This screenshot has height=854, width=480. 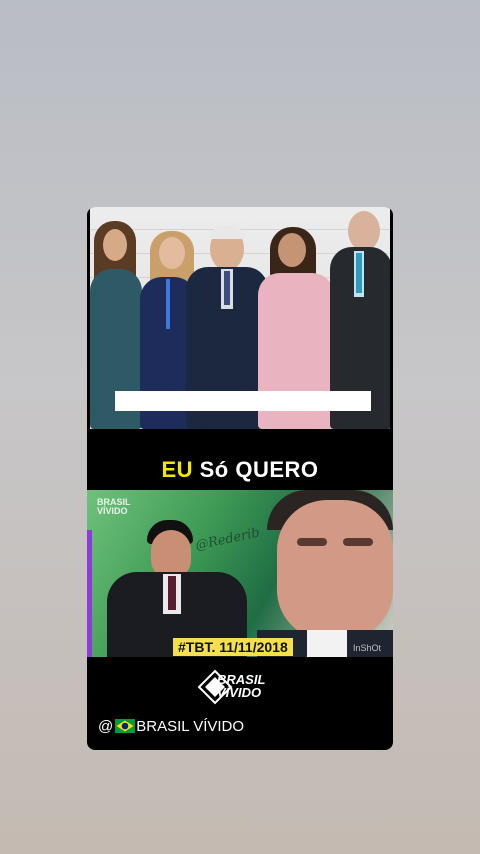 I want to click on brasil-vivido-logo: BRASIL VÍVIDO, so click(x=240, y=687).